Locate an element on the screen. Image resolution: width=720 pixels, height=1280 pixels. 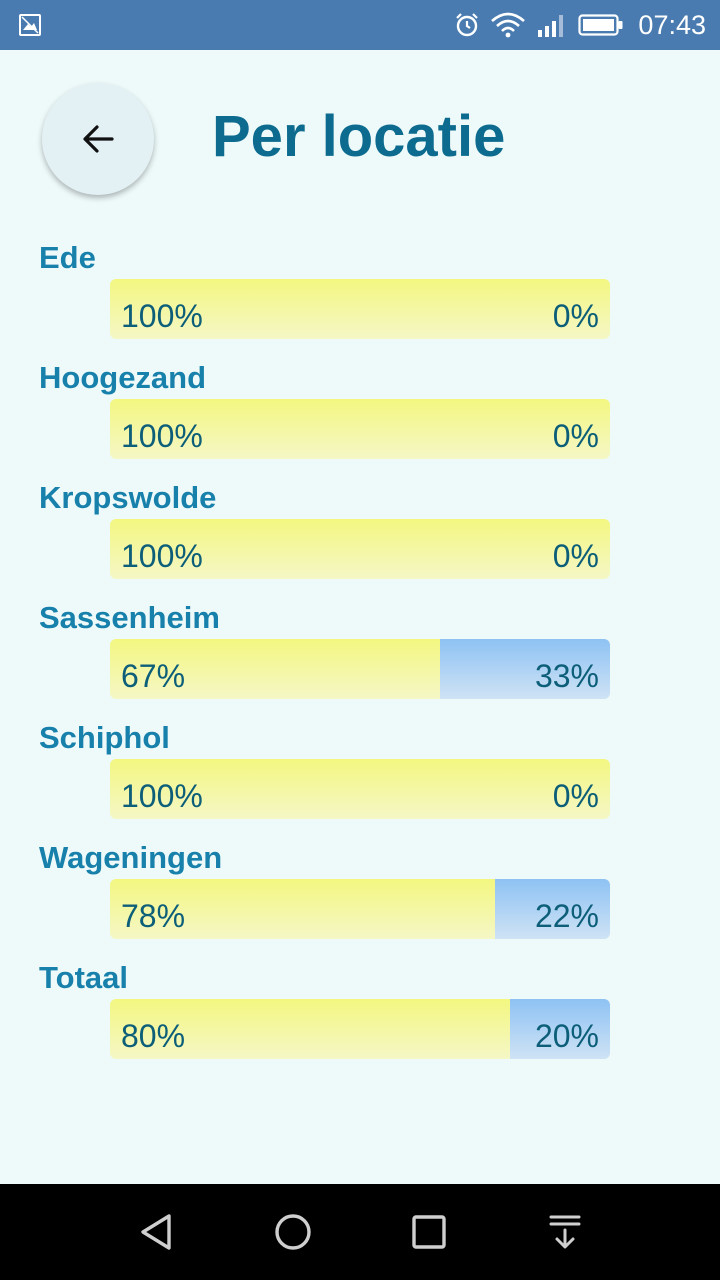
location-name: Schiphol is located at coordinates (104, 737).